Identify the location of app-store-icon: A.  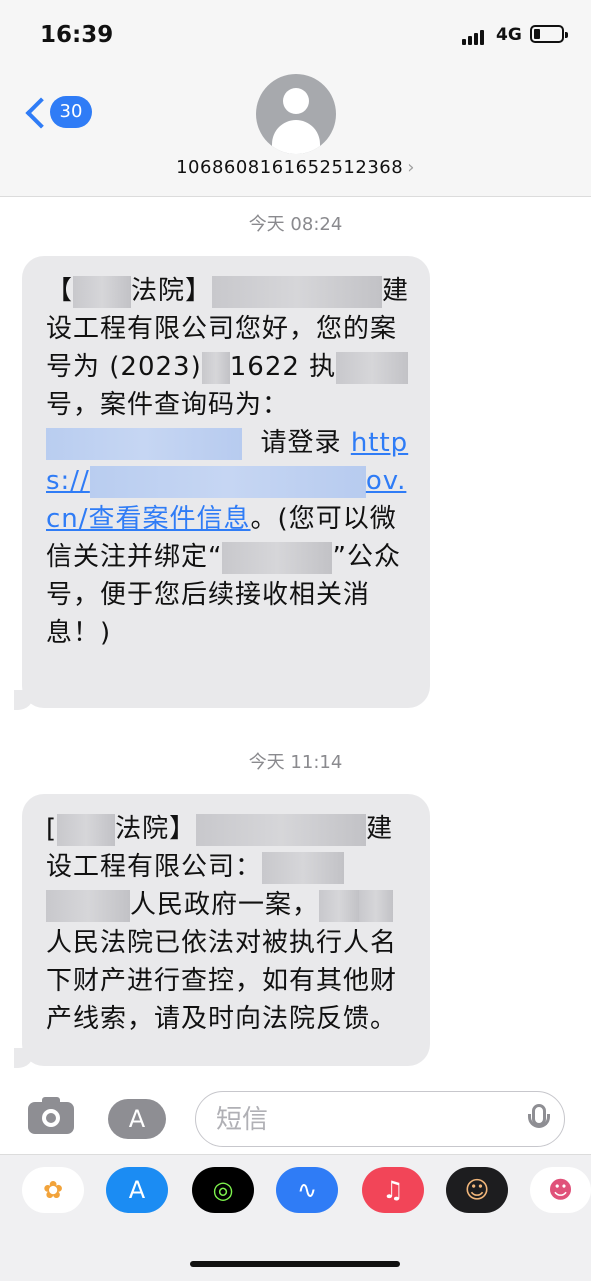
(137, 1119).